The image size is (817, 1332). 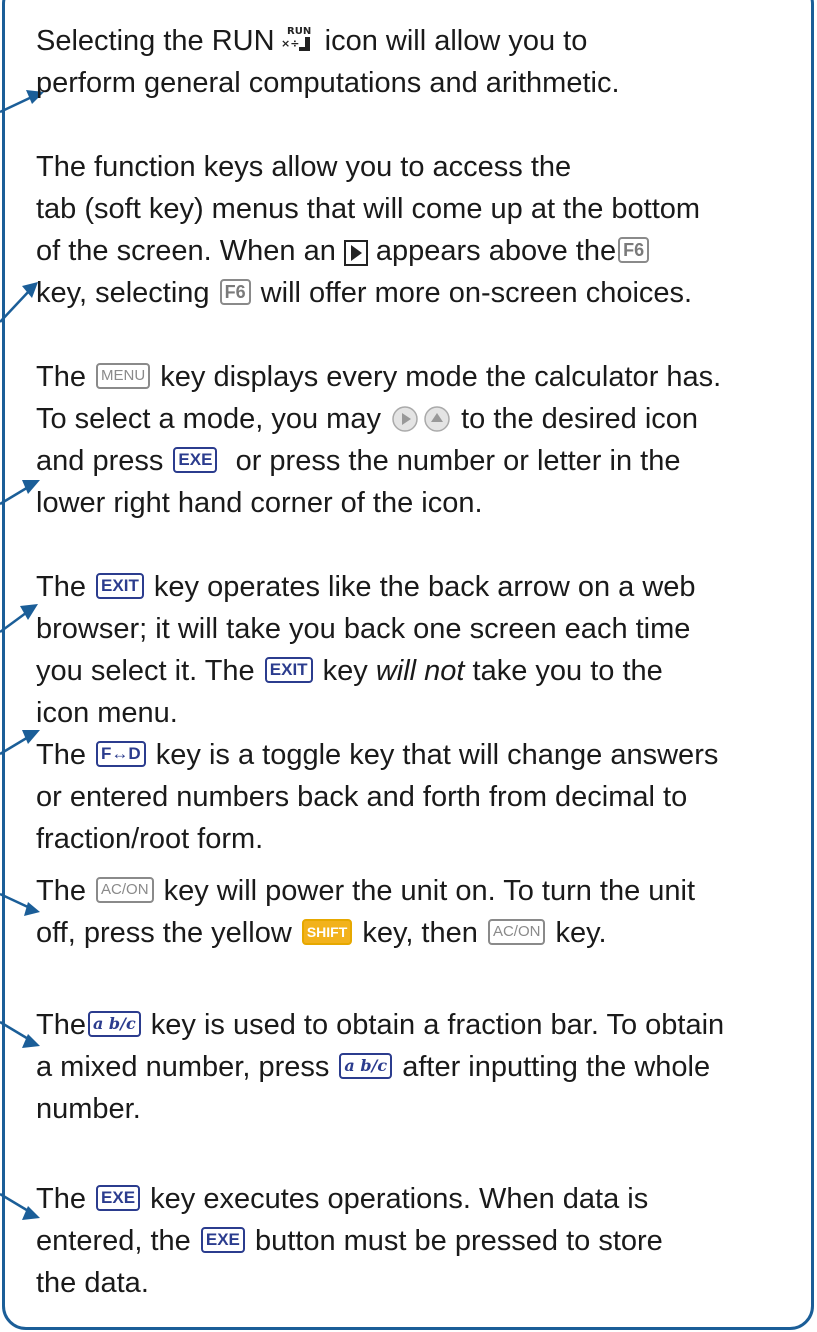 I want to click on text-line: number., so click(x=88, y=1109).